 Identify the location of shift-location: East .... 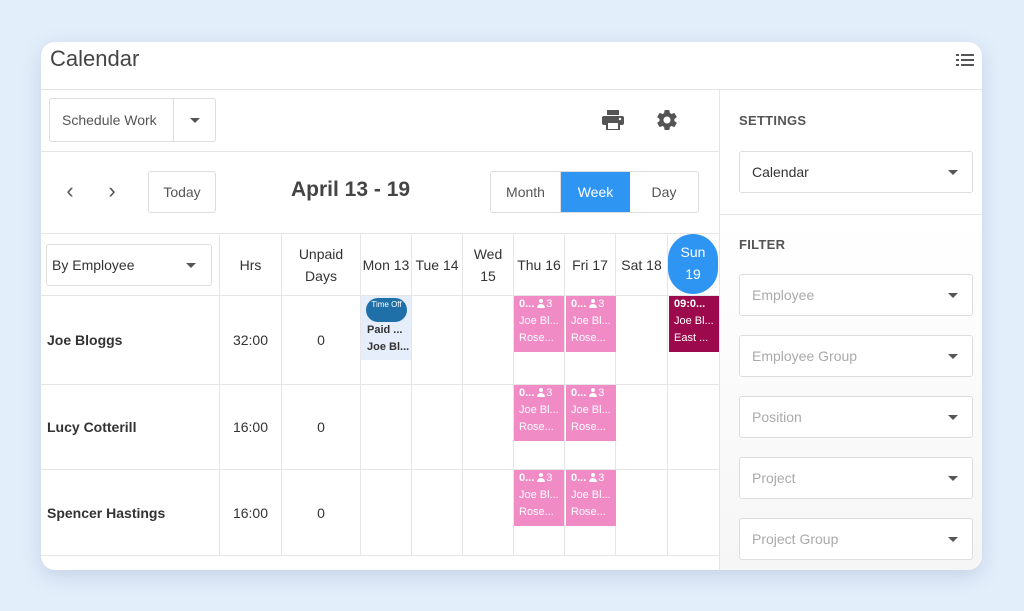
(691, 338).